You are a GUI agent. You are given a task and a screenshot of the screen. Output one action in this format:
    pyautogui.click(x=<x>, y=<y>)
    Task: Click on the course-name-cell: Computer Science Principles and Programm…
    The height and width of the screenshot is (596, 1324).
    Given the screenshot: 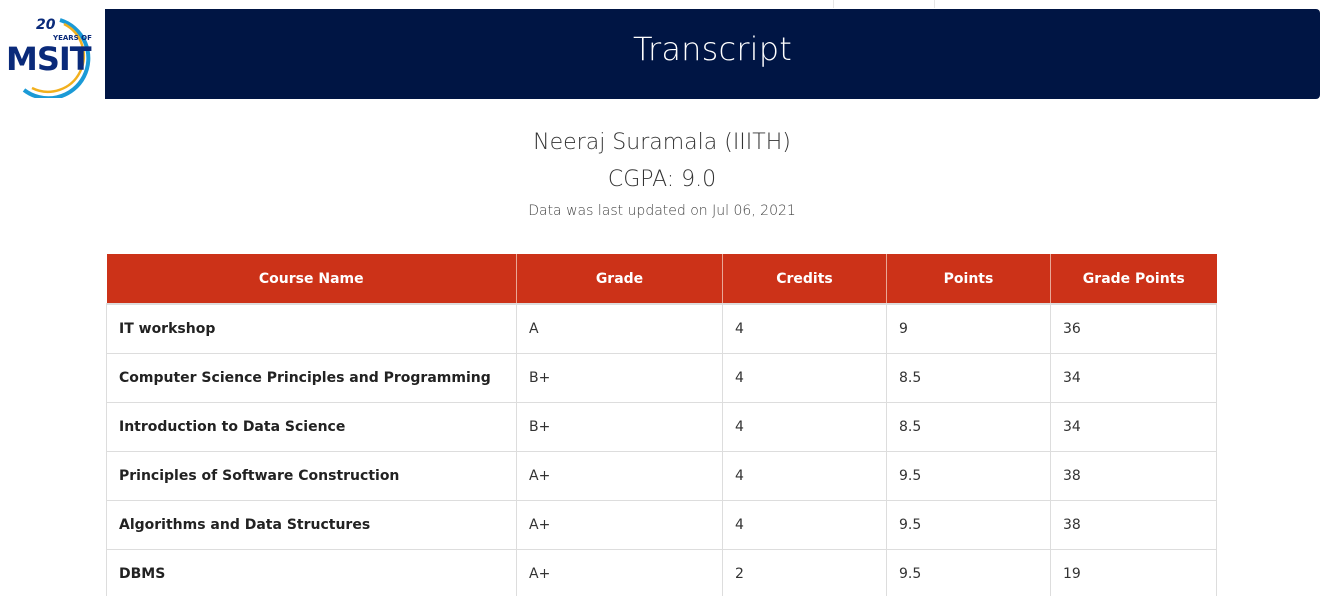 What is the action you would take?
    pyautogui.click(x=311, y=378)
    